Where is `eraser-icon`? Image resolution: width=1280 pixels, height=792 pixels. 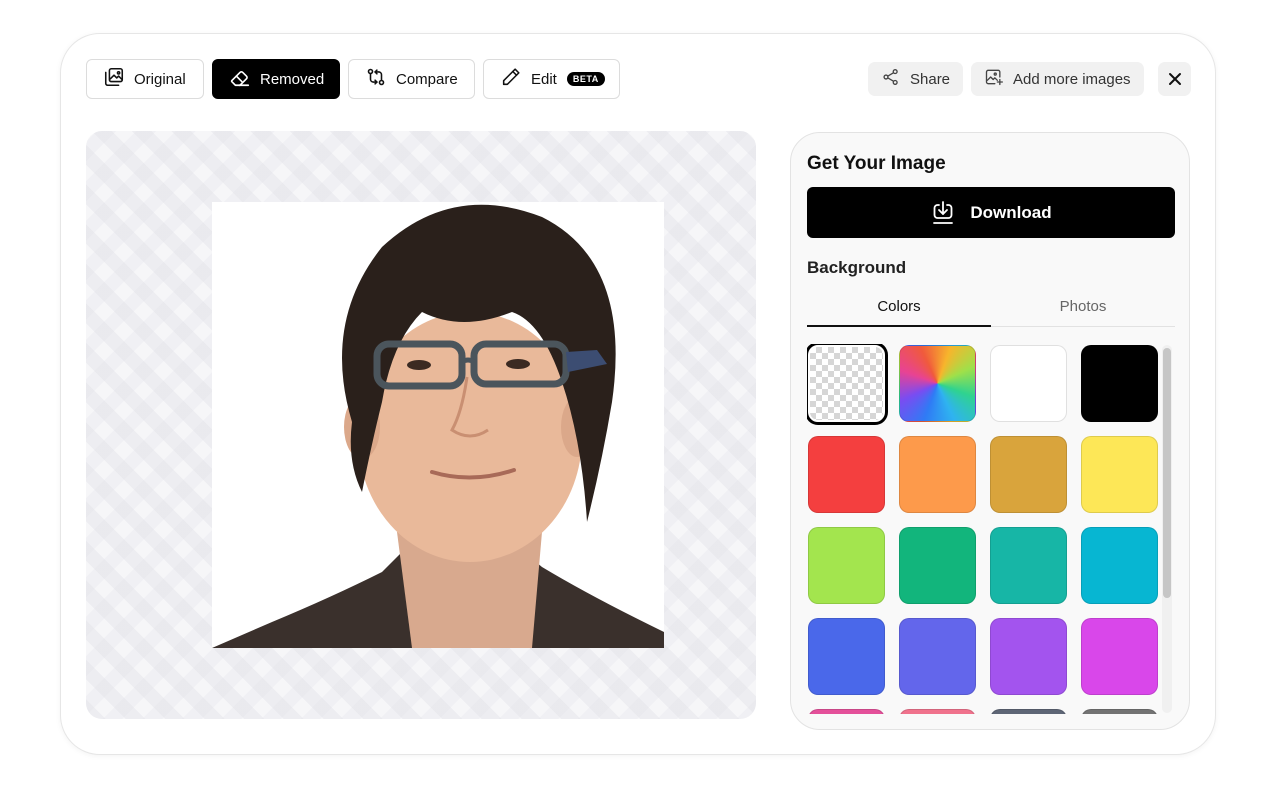
eraser-icon is located at coordinates (240, 79).